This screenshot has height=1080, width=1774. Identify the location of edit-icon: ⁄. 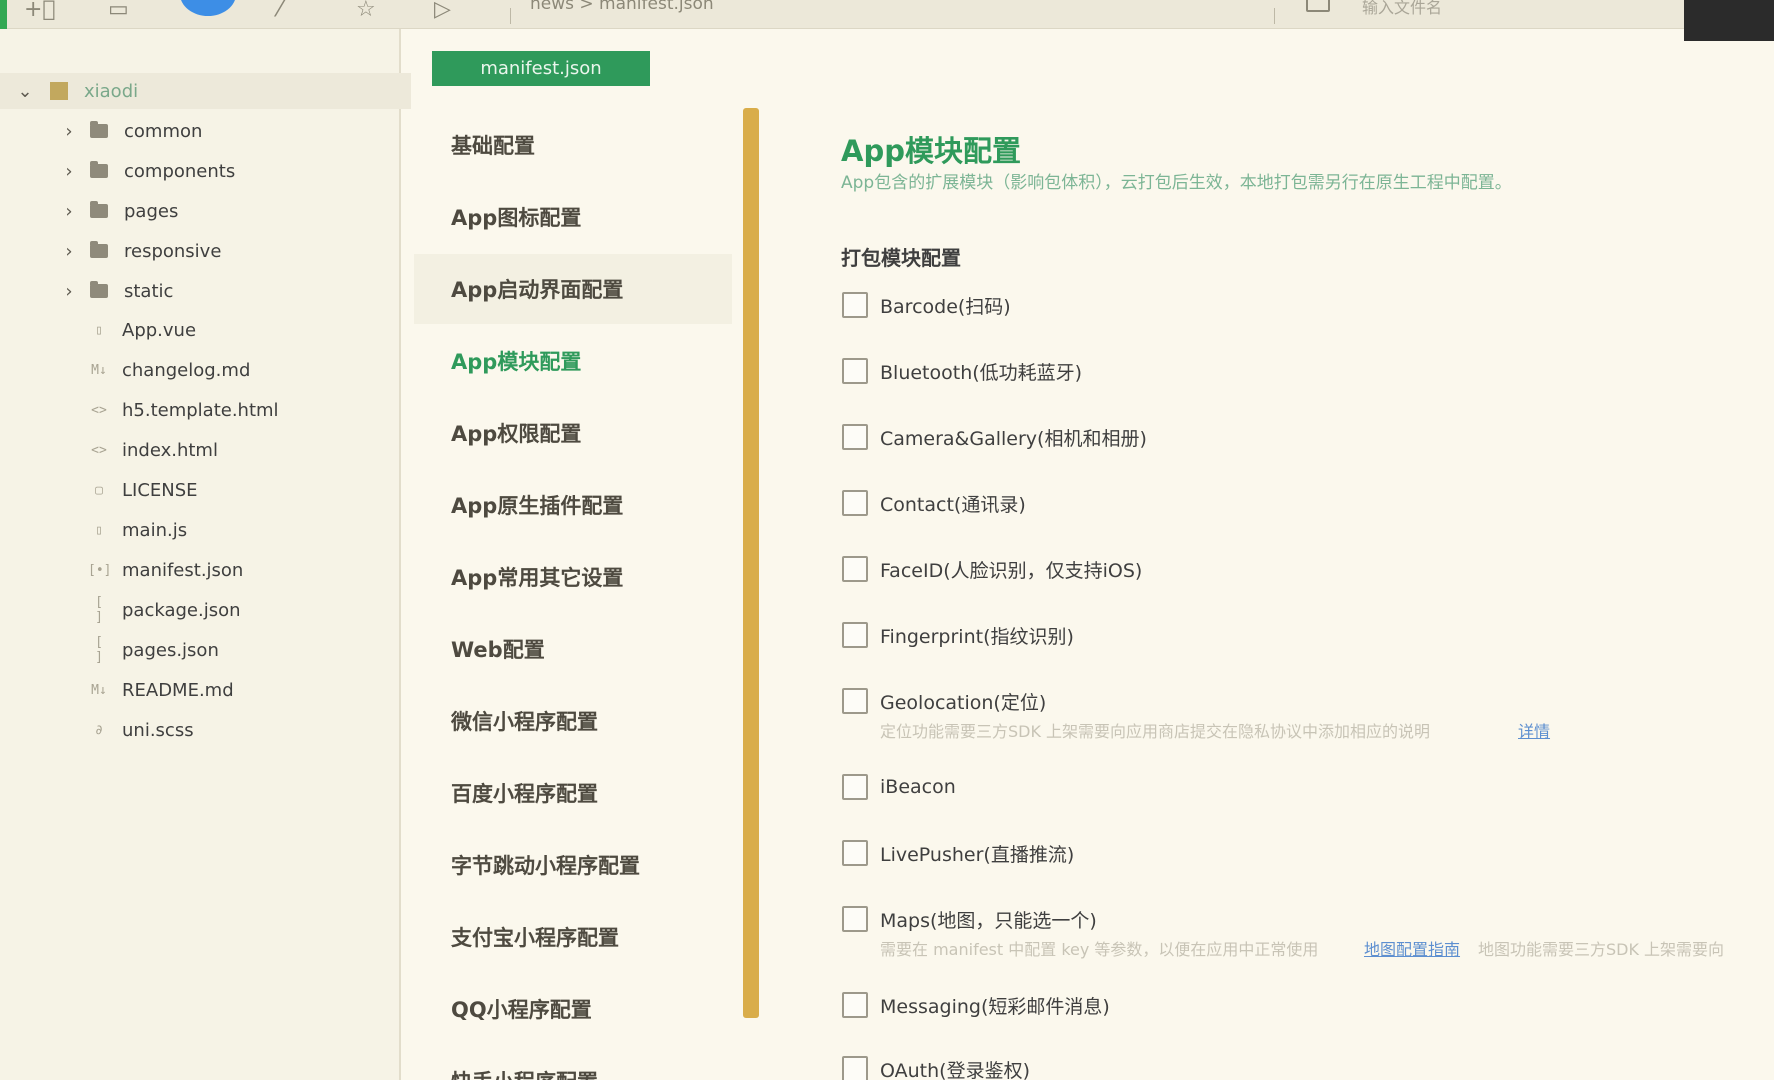
(280, 12).